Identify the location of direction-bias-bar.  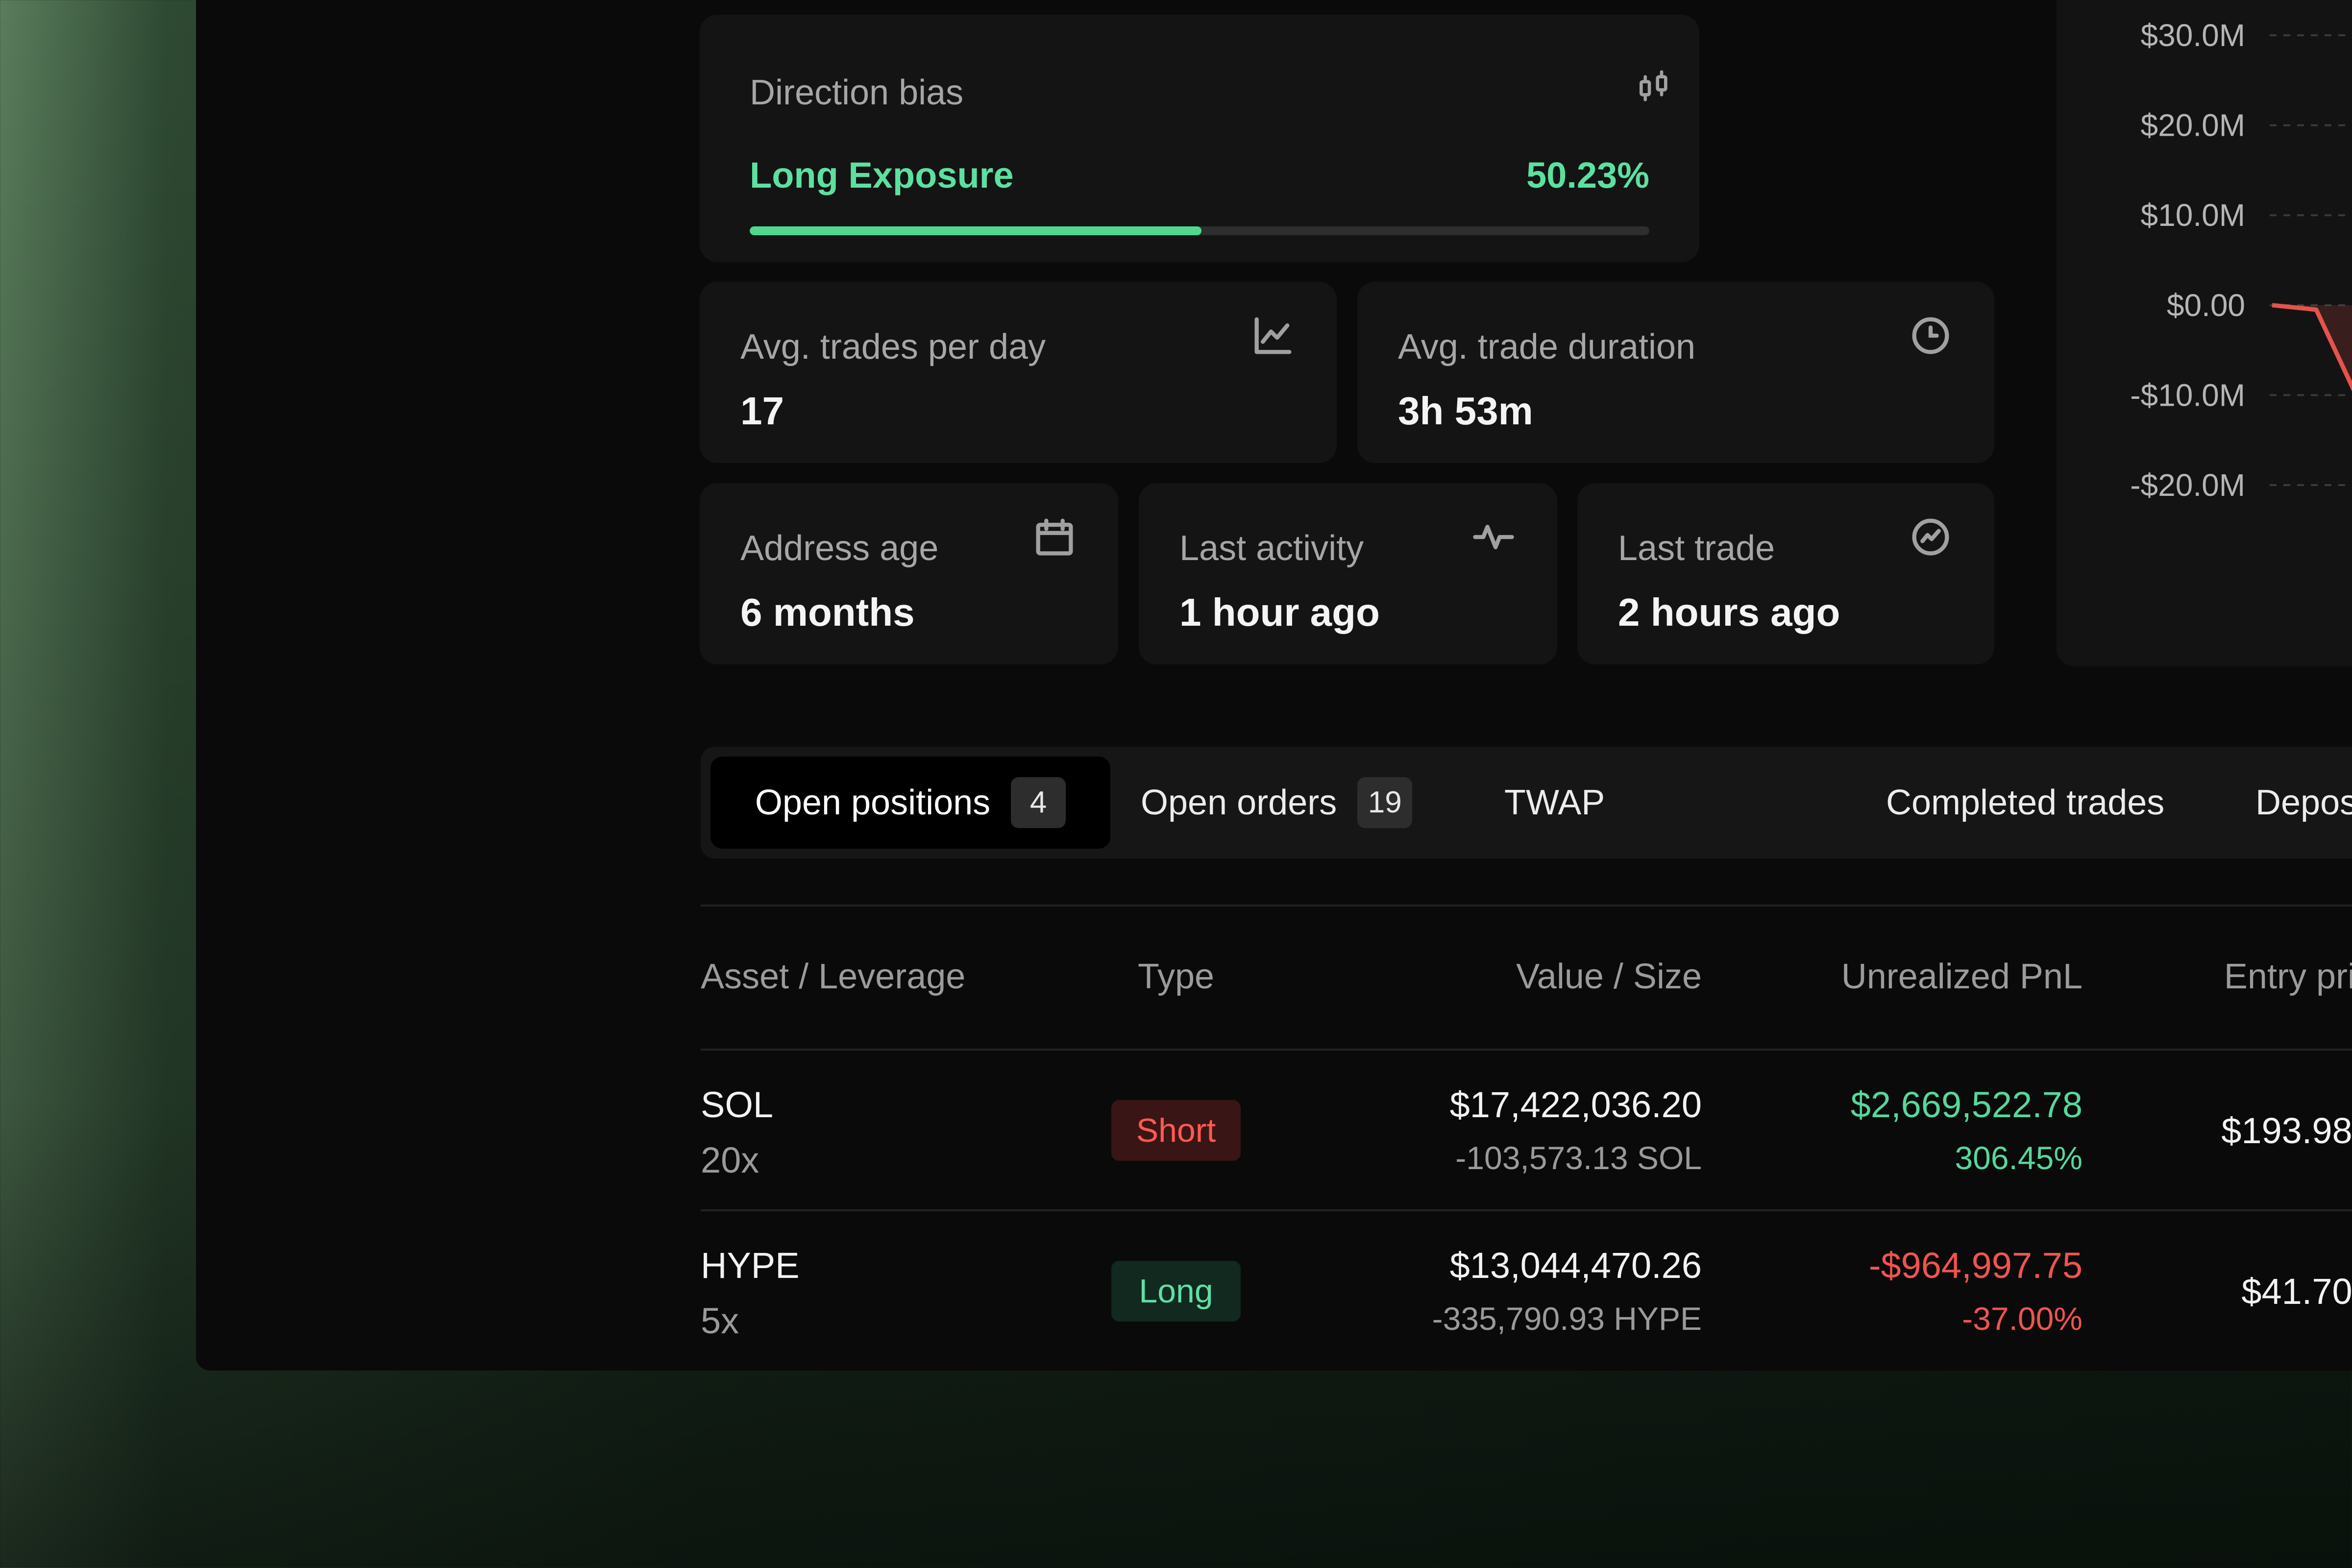
(1199, 230).